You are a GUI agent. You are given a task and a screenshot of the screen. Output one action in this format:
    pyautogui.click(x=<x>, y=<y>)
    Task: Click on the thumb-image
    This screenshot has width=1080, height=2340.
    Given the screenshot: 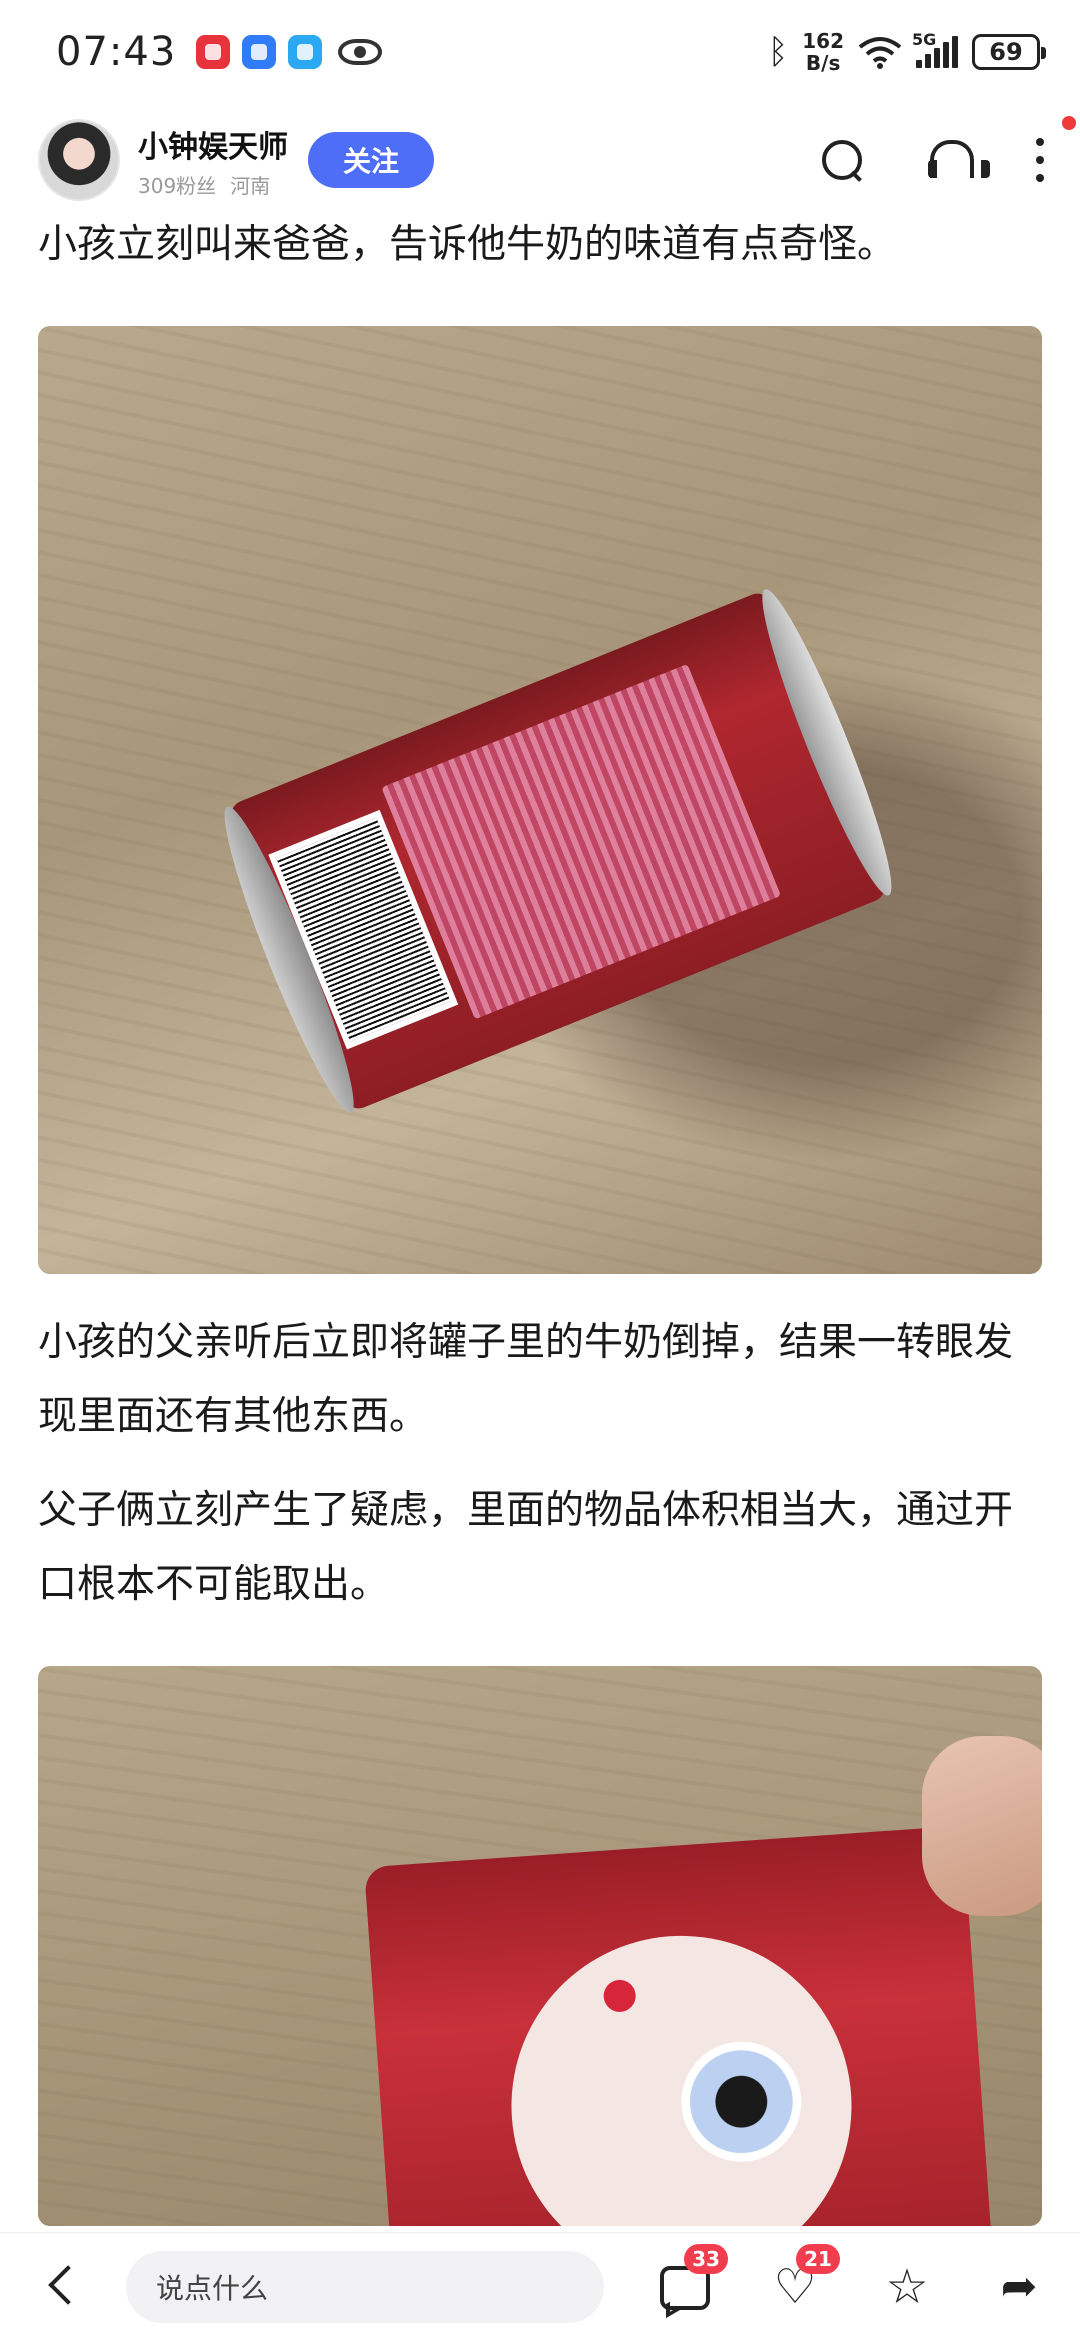 What is the action you would take?
    pyautogui.click(x=982, y=1826)
    